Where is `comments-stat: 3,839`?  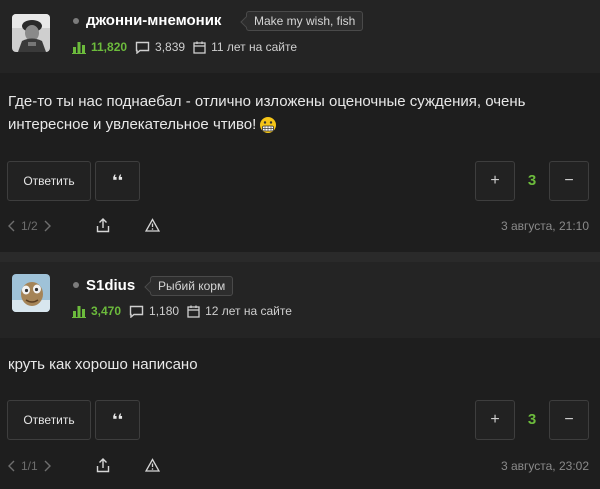
comments-stat: 3,839 is located at coordinates (160, 47).